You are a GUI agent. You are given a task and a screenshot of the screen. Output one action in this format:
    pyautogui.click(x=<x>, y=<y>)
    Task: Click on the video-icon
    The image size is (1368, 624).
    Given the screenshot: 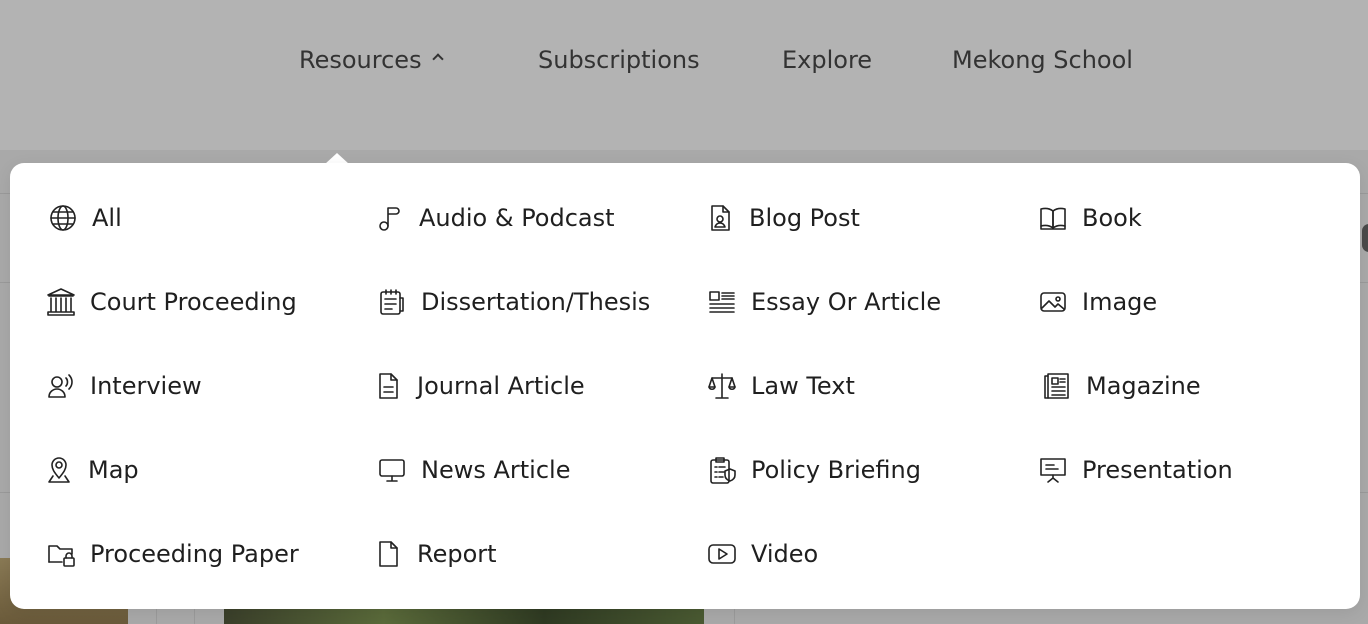 What is the action you would take?
    pyautogui.click(x=722, y=554)
    